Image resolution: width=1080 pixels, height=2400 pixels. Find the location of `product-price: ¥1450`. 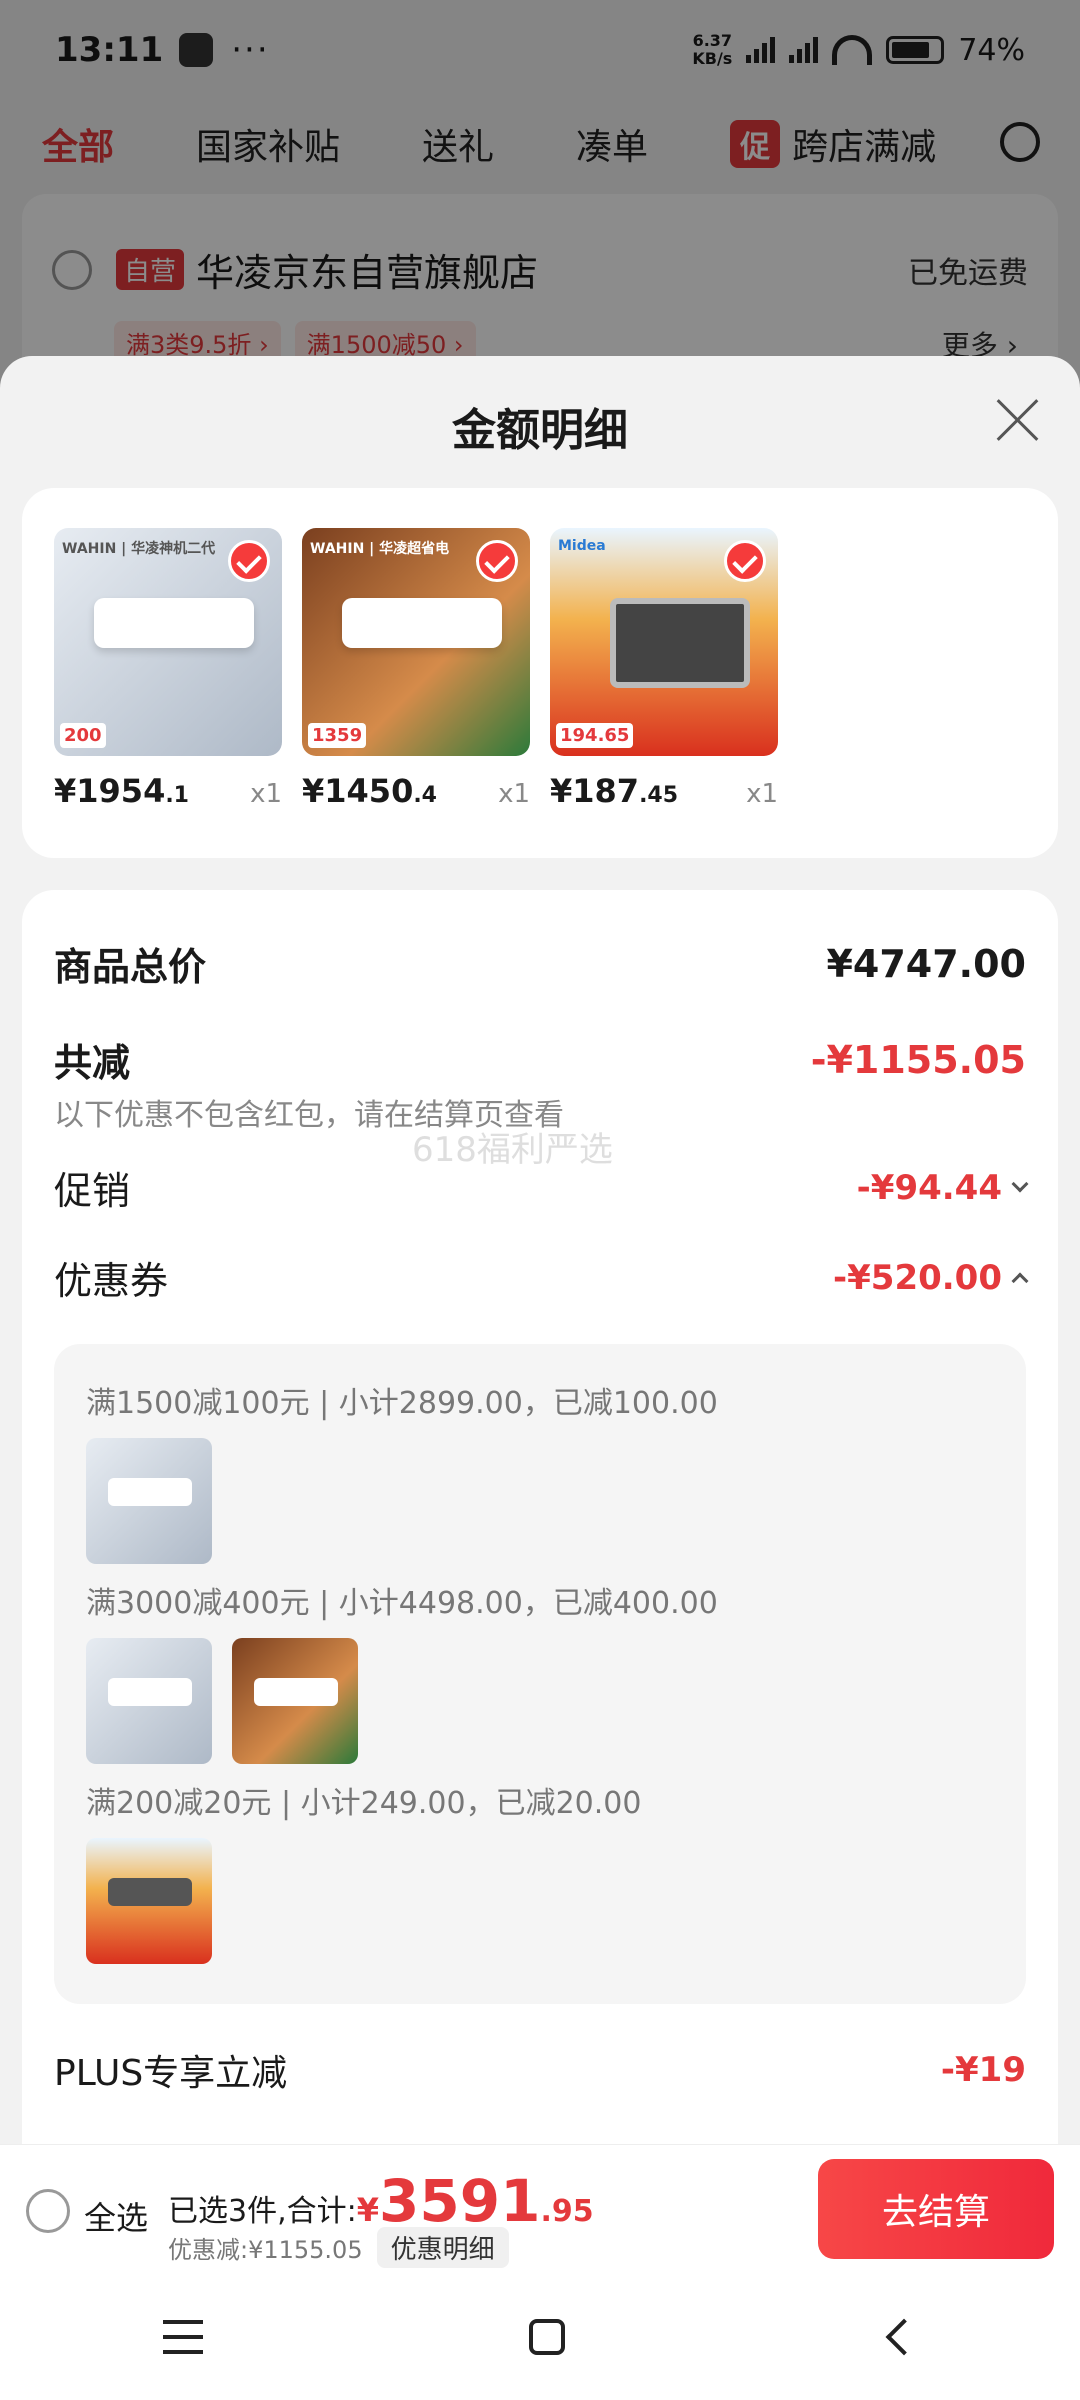

product-price: ¥1450 is located at coordinates (358, 791).